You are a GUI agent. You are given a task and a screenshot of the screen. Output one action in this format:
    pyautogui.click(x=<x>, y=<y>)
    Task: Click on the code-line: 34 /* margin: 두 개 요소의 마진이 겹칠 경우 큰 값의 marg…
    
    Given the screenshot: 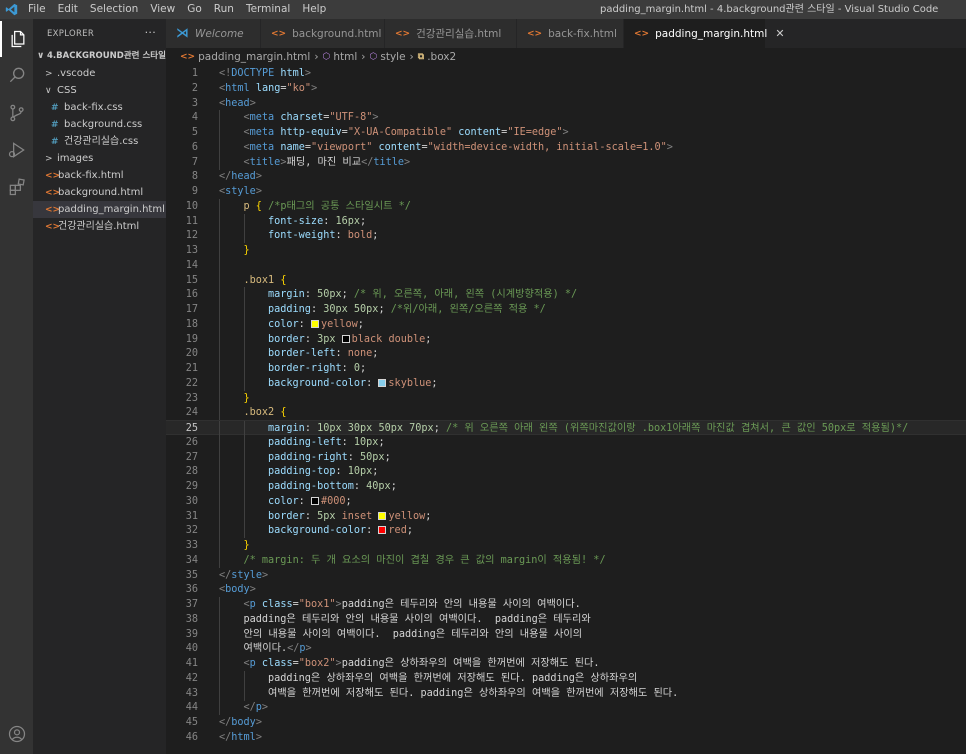 What is the action you would take?
    pyautogui.click(x=566, y=560)
    